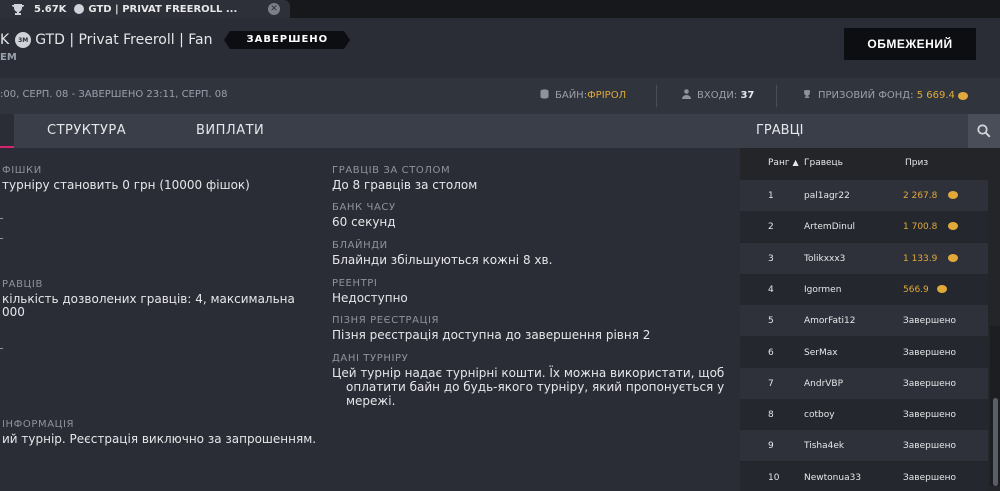  What do you see at coordinates (5, 40) in the screenshot?
I see `title-prefix: K` at bounding box center [5, 40].